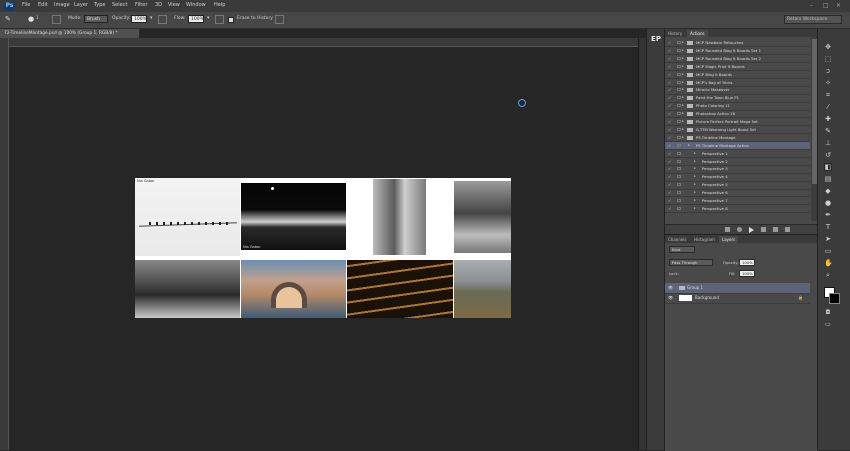 This screenshot has height=451, width=850. Describe the element at coordinates (828, 215) in the screenshot. I see `pen-tool-icon: ✒` at that location.